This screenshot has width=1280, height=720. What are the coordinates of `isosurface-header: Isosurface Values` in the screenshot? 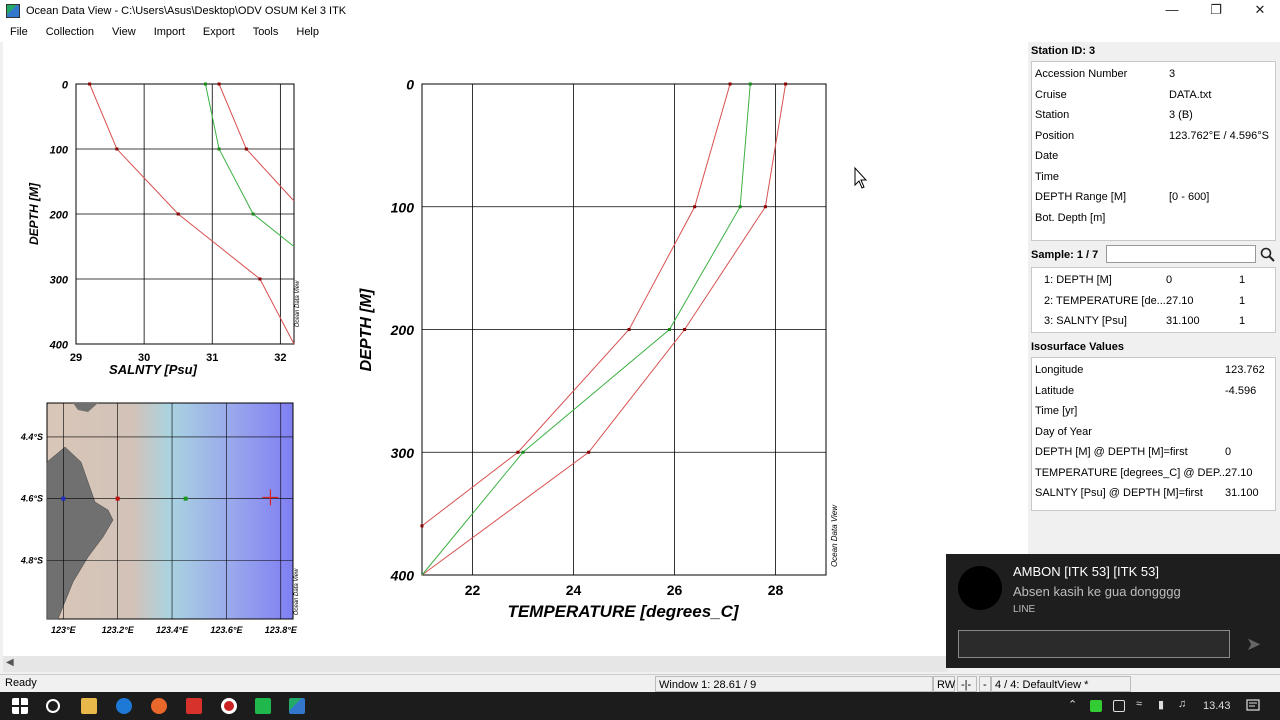 It's located at (1077, 347).